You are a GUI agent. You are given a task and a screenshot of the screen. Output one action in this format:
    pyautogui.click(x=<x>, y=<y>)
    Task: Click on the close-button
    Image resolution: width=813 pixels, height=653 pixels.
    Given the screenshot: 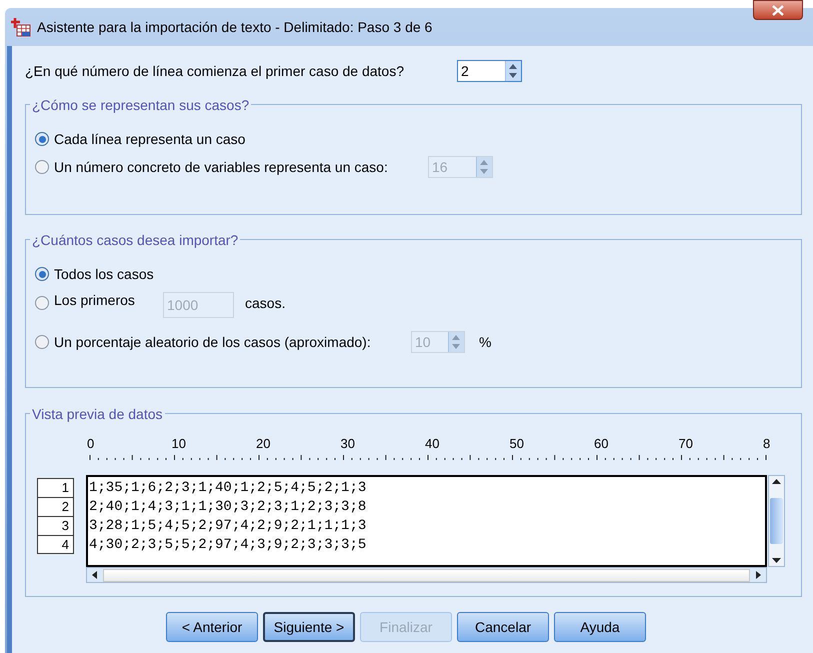 What is the action you would take?
    pyautogui.click(x=778, y=10)
    